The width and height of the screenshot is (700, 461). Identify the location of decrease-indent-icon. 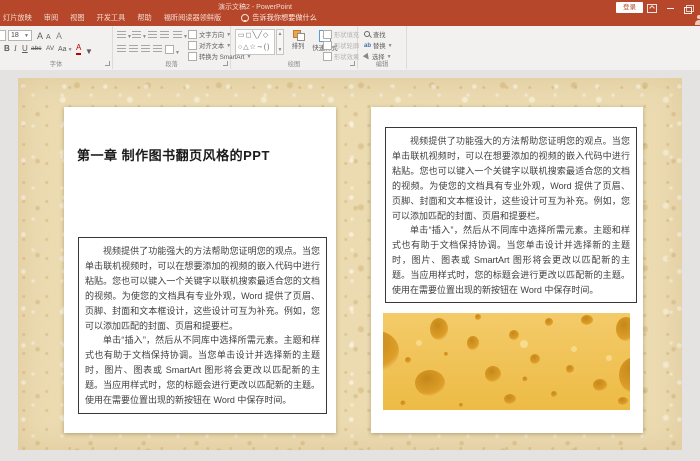
(152, 34).